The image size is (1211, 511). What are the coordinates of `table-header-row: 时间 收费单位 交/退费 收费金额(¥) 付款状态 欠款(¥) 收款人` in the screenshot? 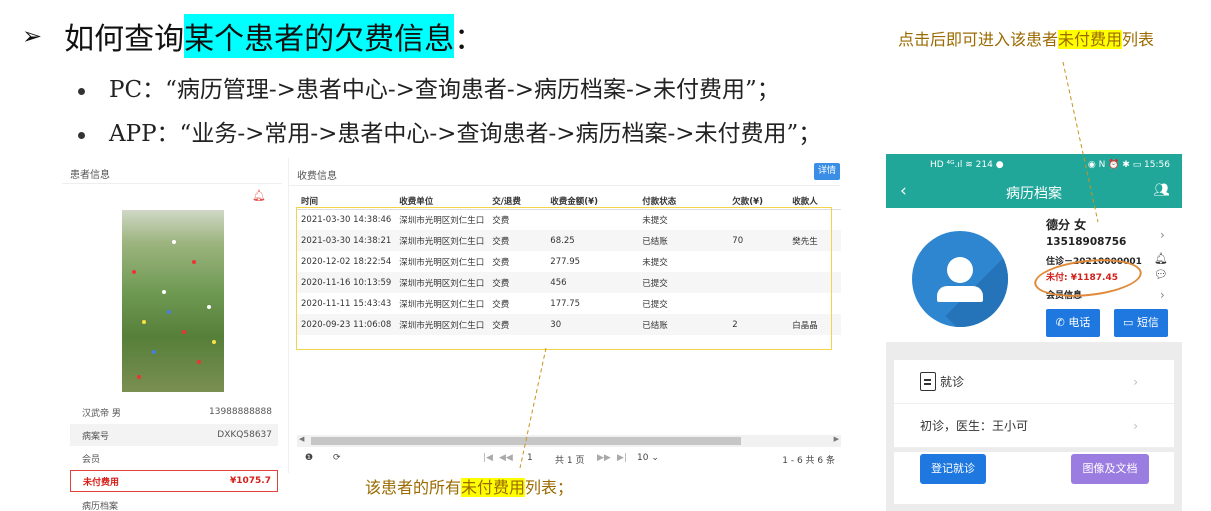 It's located at (569, 202).